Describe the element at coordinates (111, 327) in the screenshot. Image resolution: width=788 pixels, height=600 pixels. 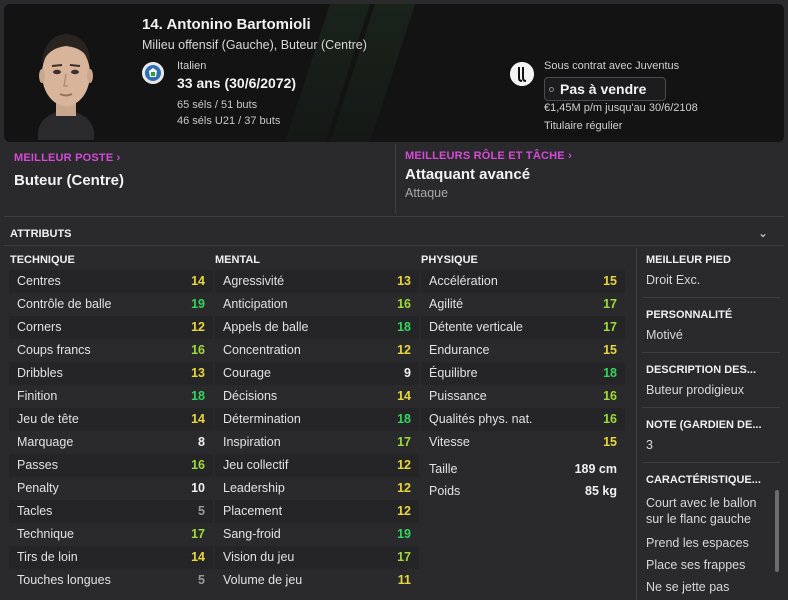
I see `attribute-row: Corners 12` at that location.